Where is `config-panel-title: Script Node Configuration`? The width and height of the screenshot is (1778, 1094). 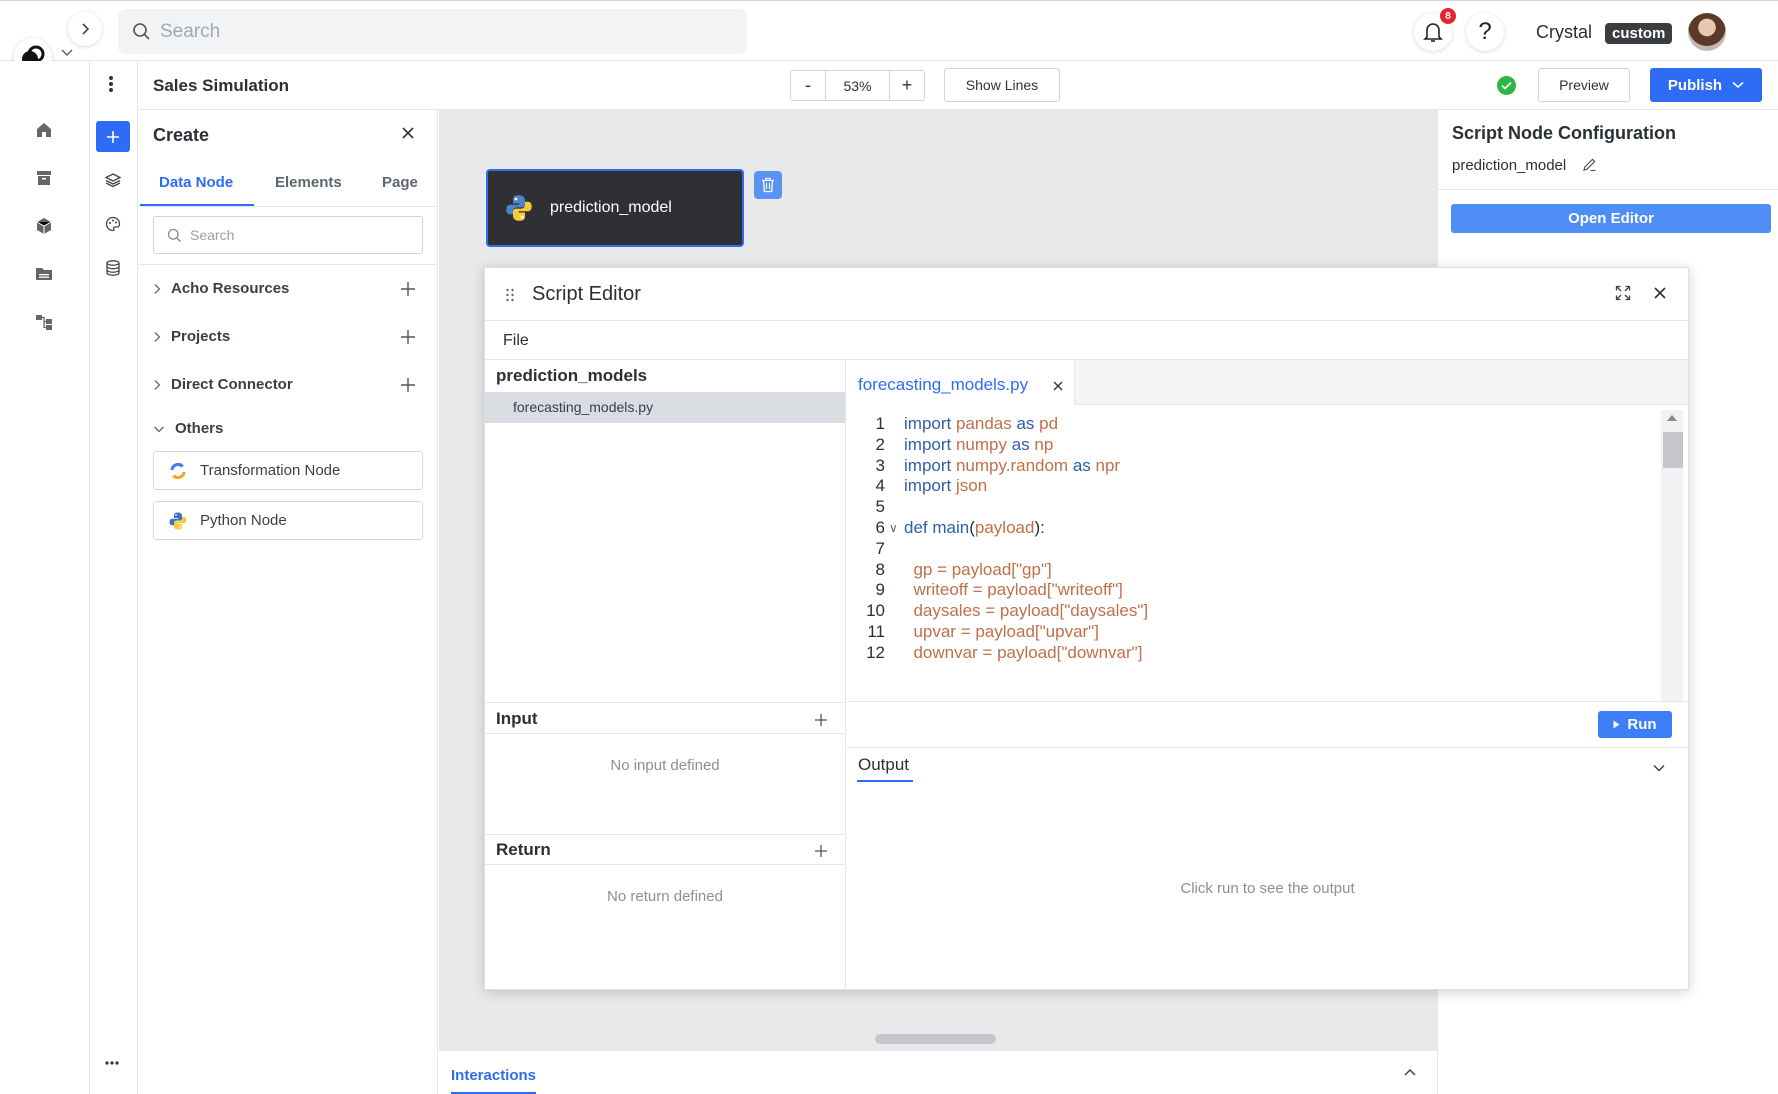
config-panel-title: Script Node Configuration is located at coordinates (1564, 133).